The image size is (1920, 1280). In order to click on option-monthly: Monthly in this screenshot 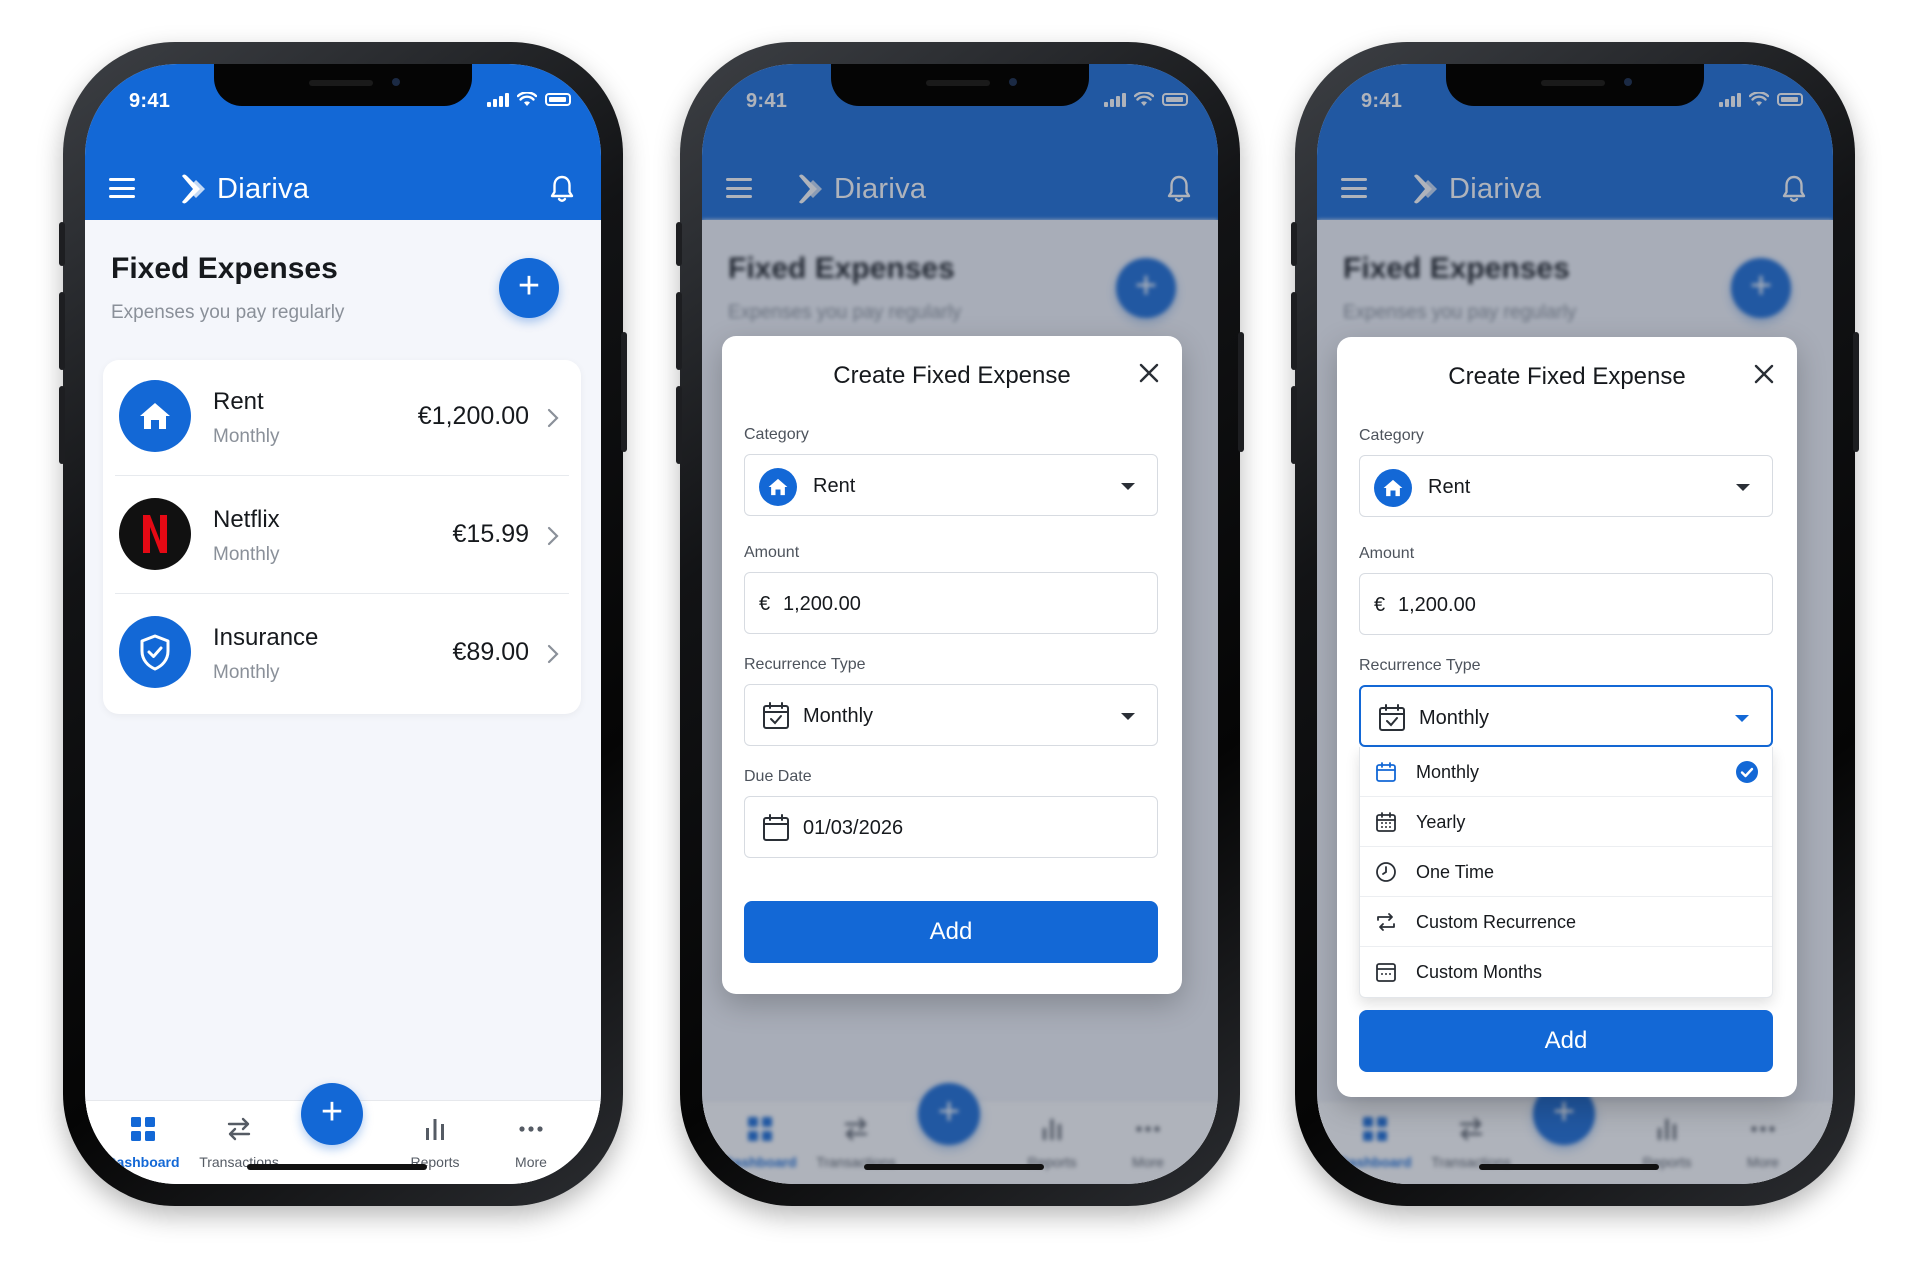, I will do `click(1566, 772)`.